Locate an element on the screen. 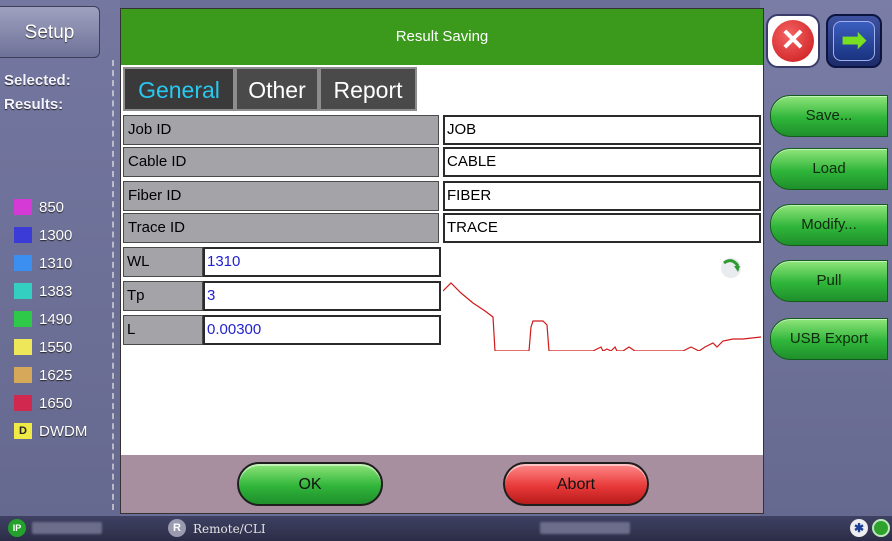 Image resolution: width=892 pixels, height=541 pixels. wavelength-label: 850 is located at coordinates (52, 207).